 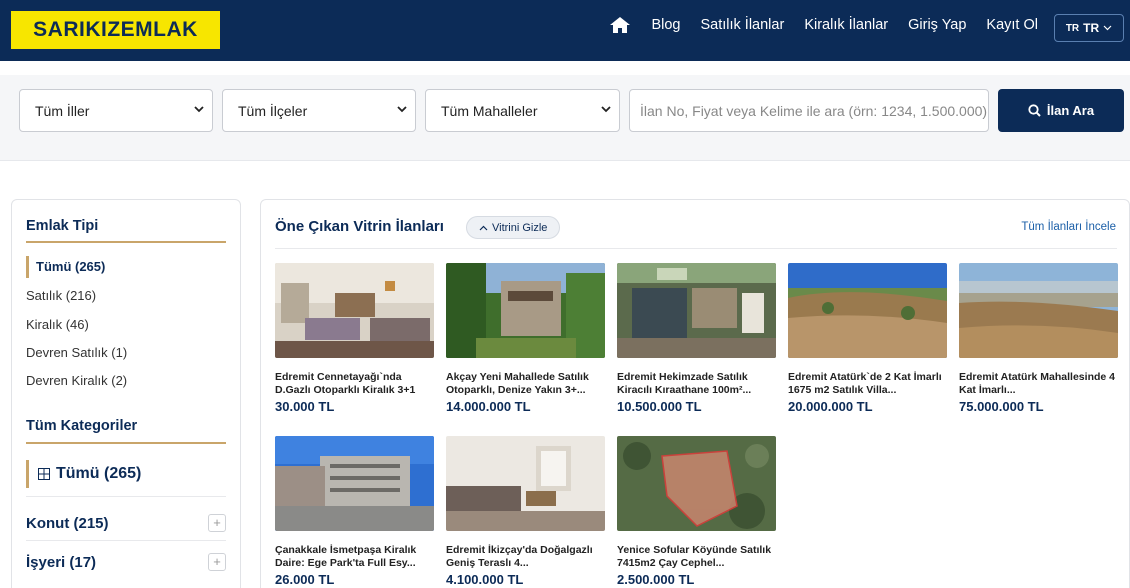 What do you see at coordinates (76, 380) in the screenshot?
I see `type-transfer-rent: Devren Kiralık (2)` at bounding box center [76, 380].